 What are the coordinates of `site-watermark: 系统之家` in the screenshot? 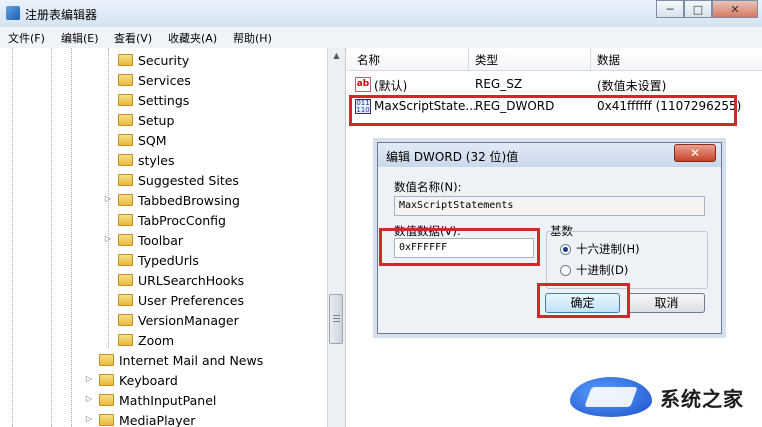 It's located at (665, 397).